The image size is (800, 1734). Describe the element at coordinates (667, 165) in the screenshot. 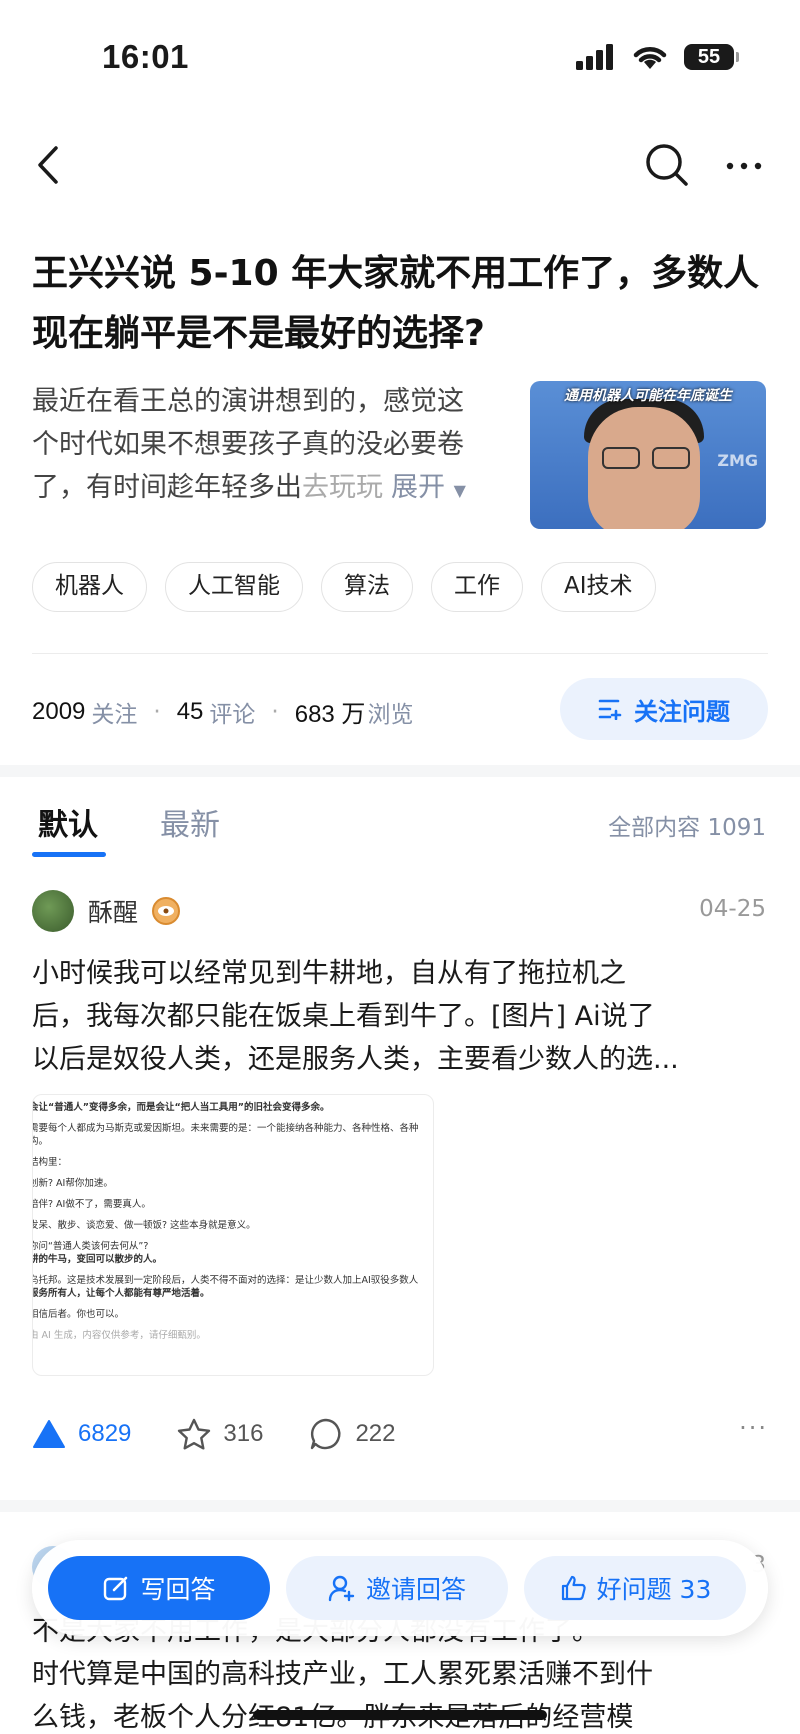

I see `search-icon` at that location.